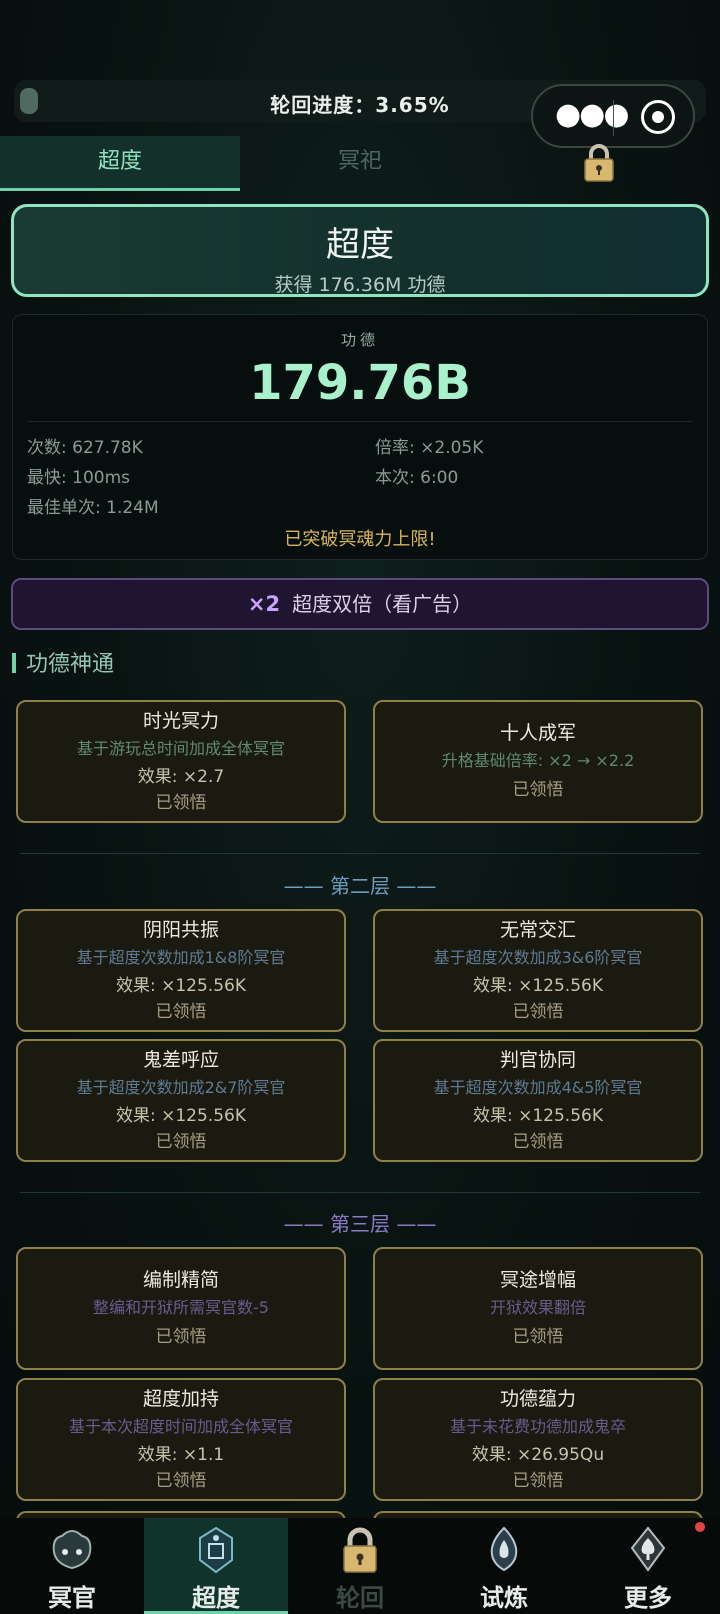 The height and width of the screenshot is (1614, 720). Describe the element at coordinates (360, 1224) in the screenshot. I see `layer-3-title: —— 第三层 ——` at that location.